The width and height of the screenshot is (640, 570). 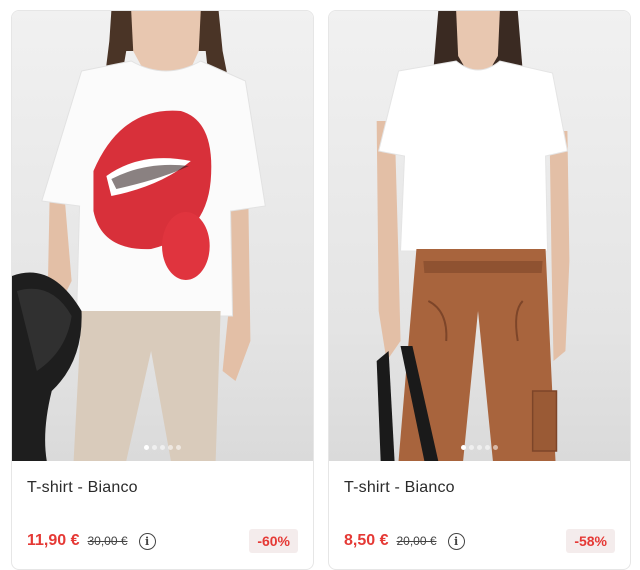 What do you see at coordinates (590, 541) in the screenshot?
I see `discount-badge: -58%` at bounding box center [590, 541].